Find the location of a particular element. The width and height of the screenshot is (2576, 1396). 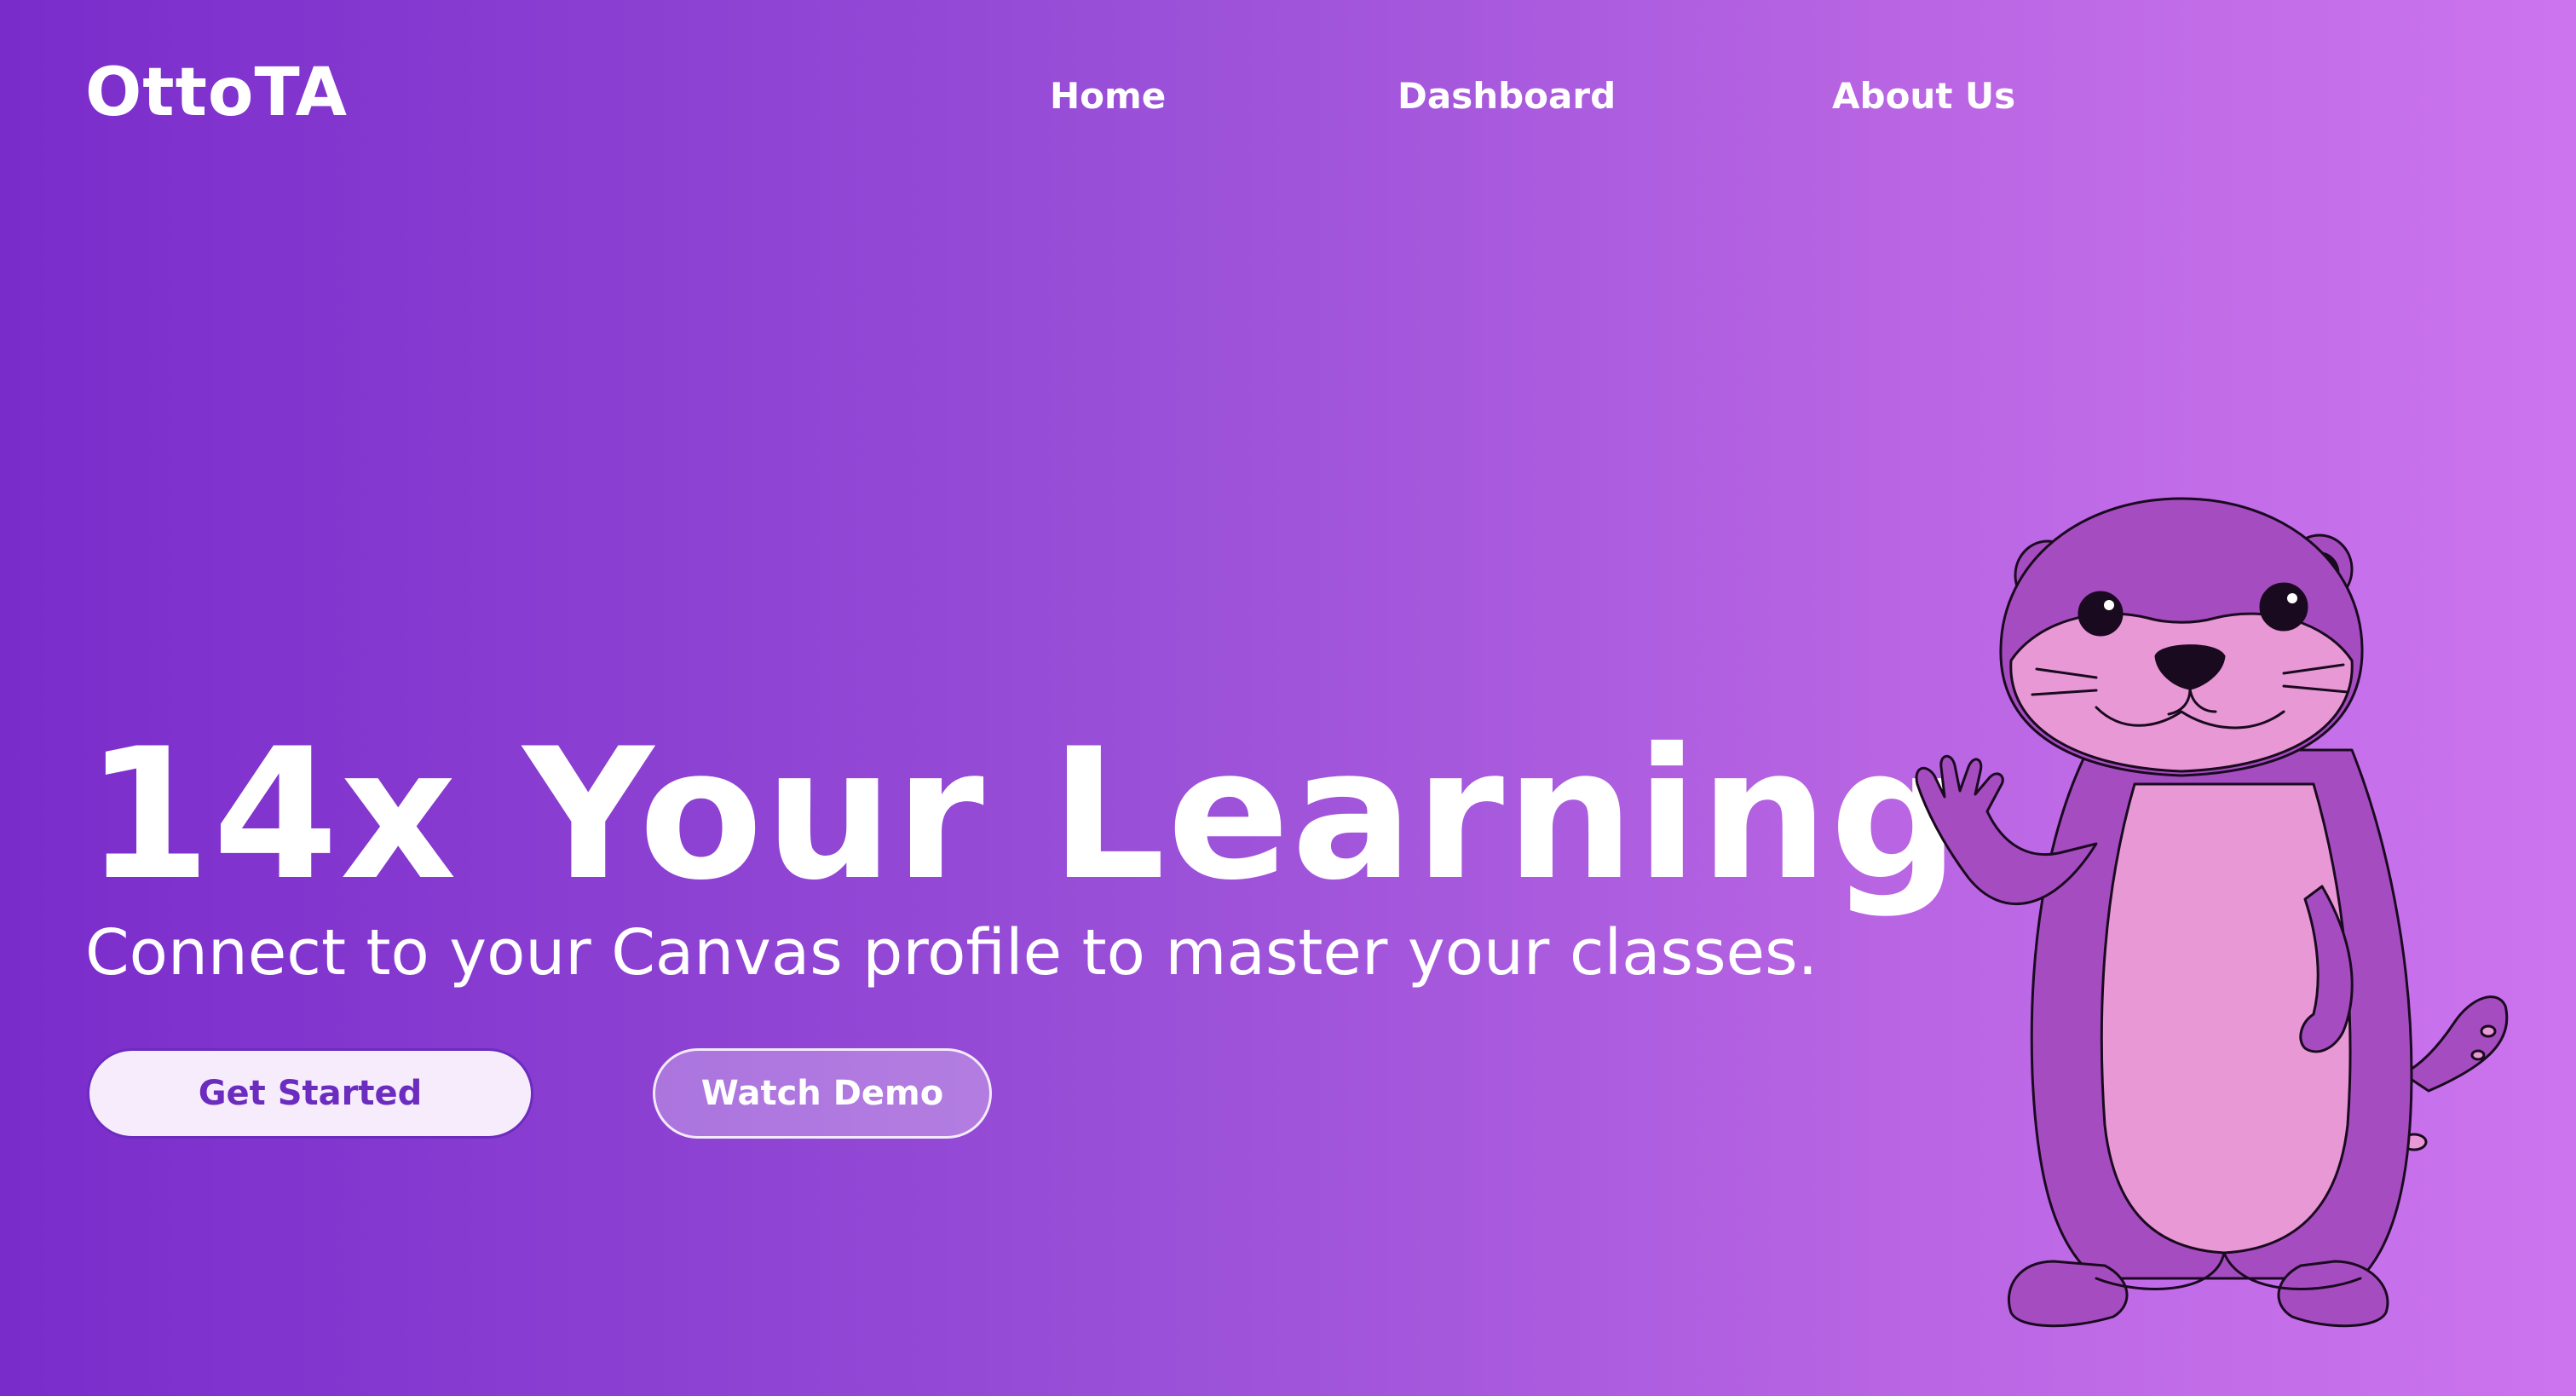

top-nav: Home Dashboard About Us is located at coordinates (1288, 96).